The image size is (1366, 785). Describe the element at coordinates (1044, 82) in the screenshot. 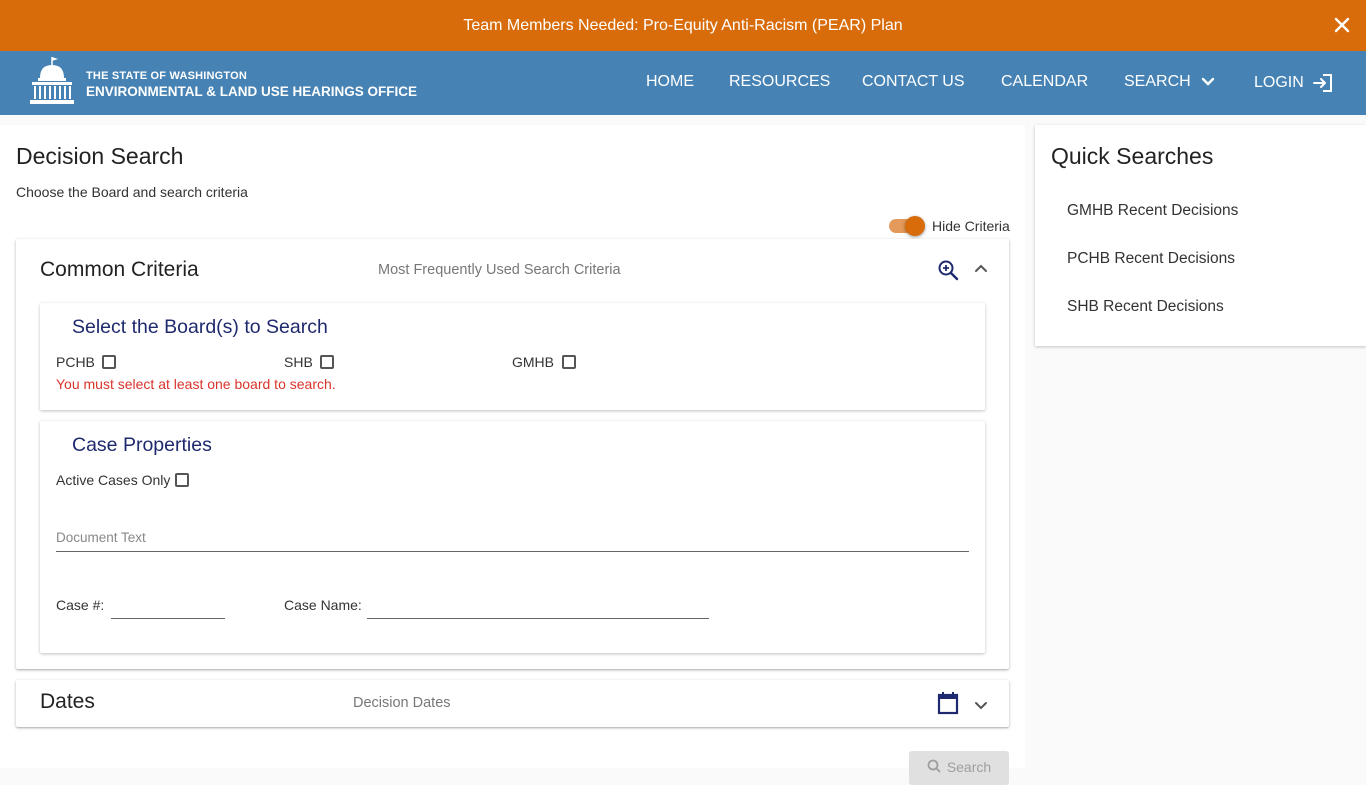

I see `nav-calendar: CALENDAR` at that location.